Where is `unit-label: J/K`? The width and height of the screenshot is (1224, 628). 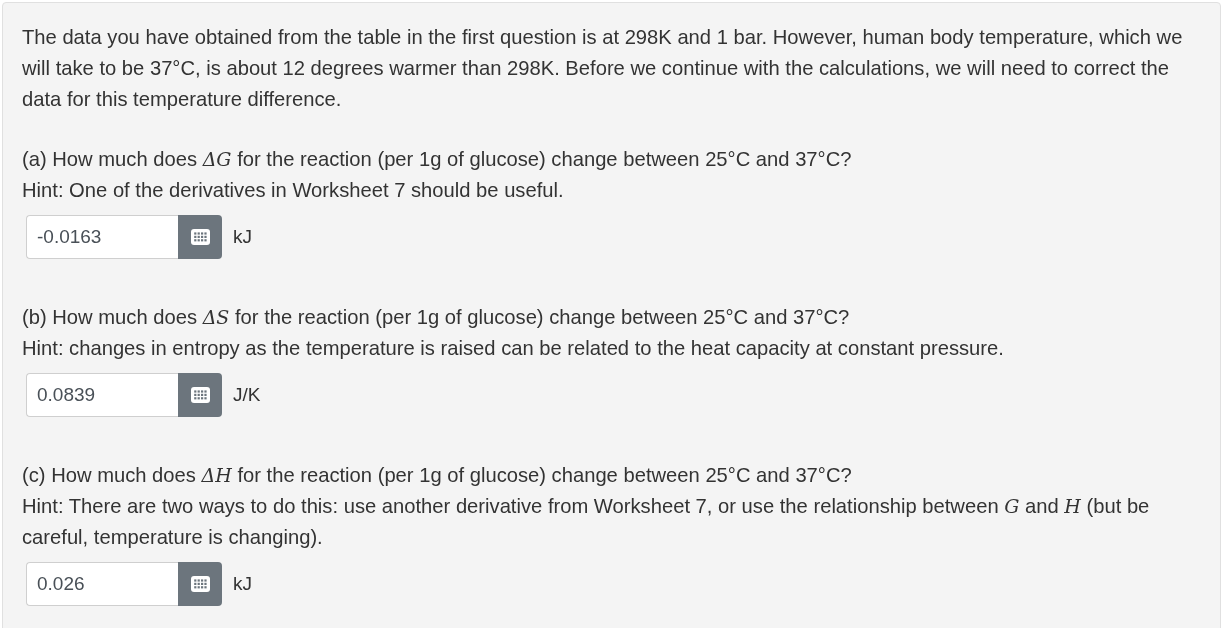 unit-label: J/K is located at coordinates (247, 395).